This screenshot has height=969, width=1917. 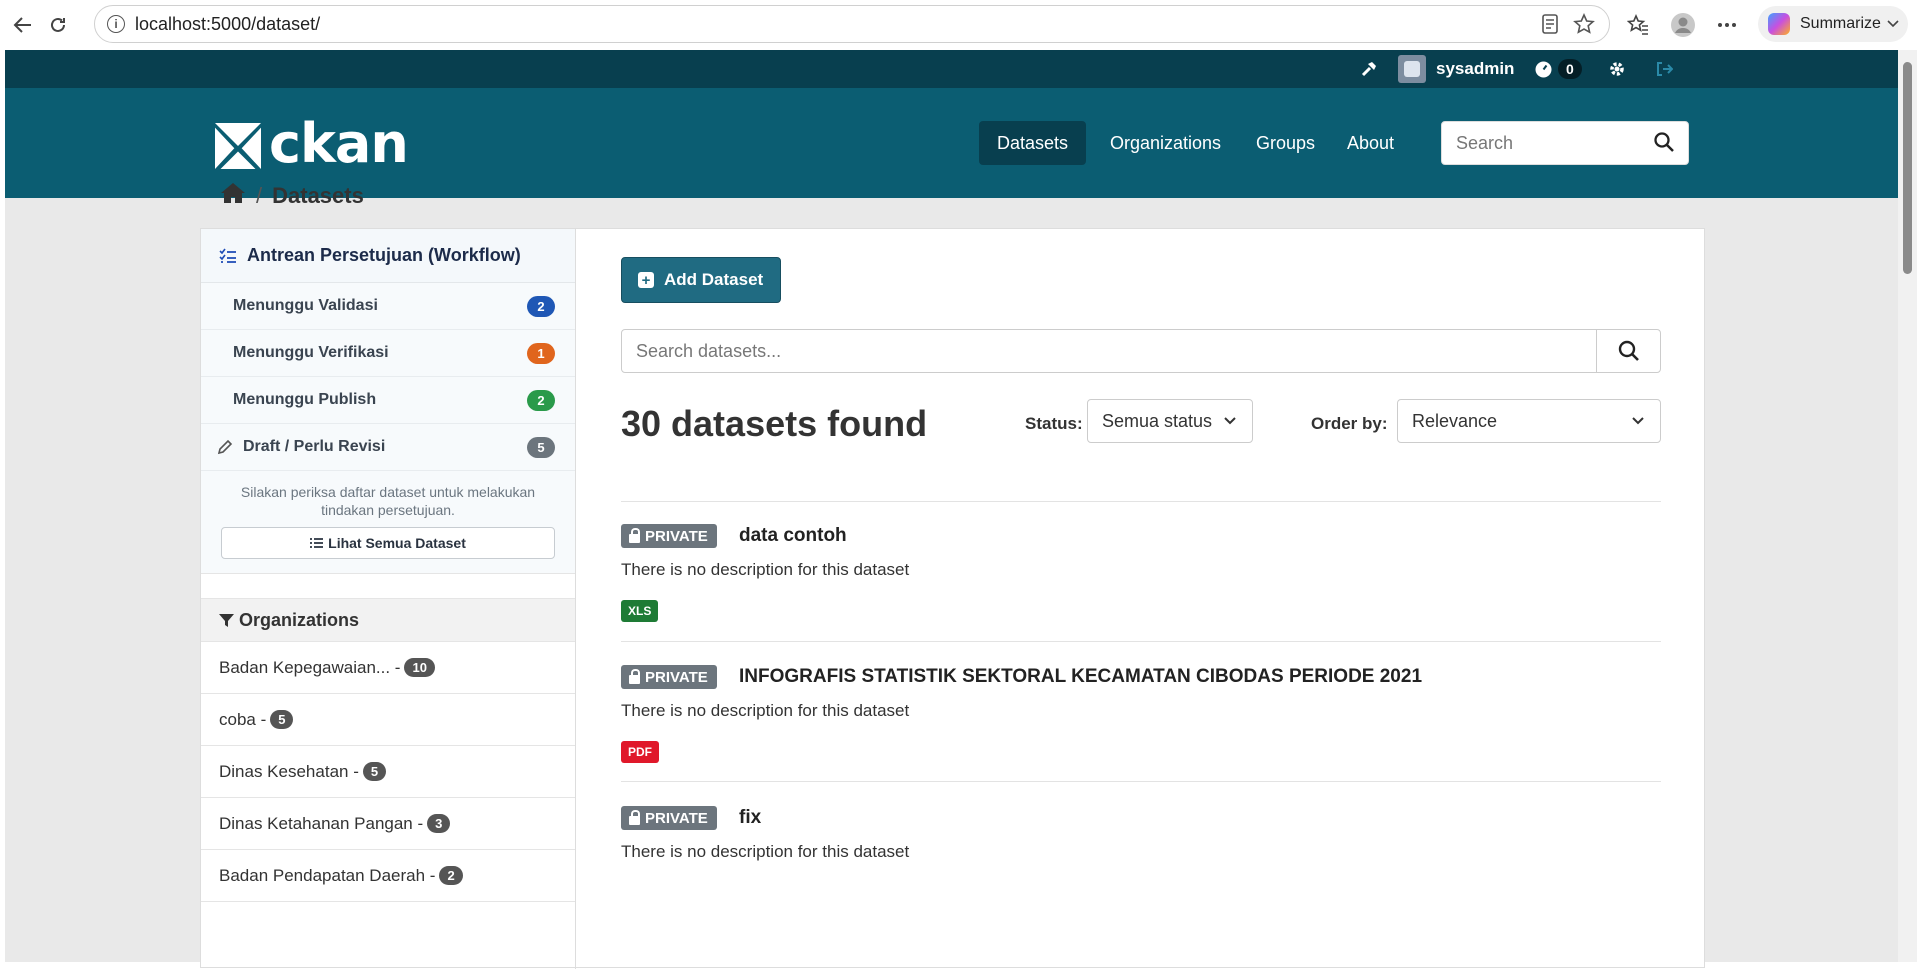 I want to click on reader-mode-icon, so click(x=1550, y=26).